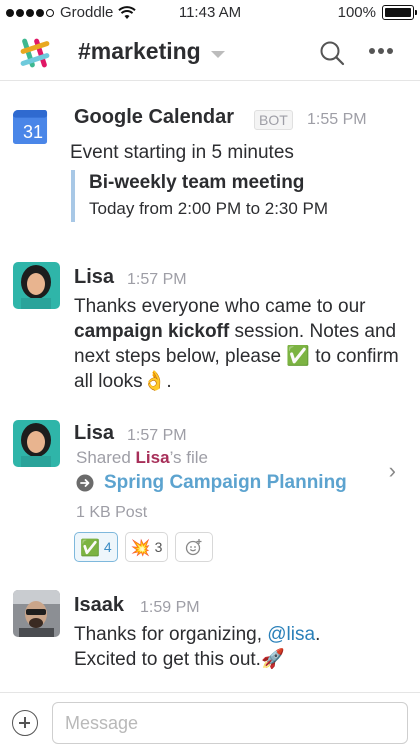  Describe the element at coordinates (154, 117) in the screenshot. I see `author-name: Google Calendar` at that location.